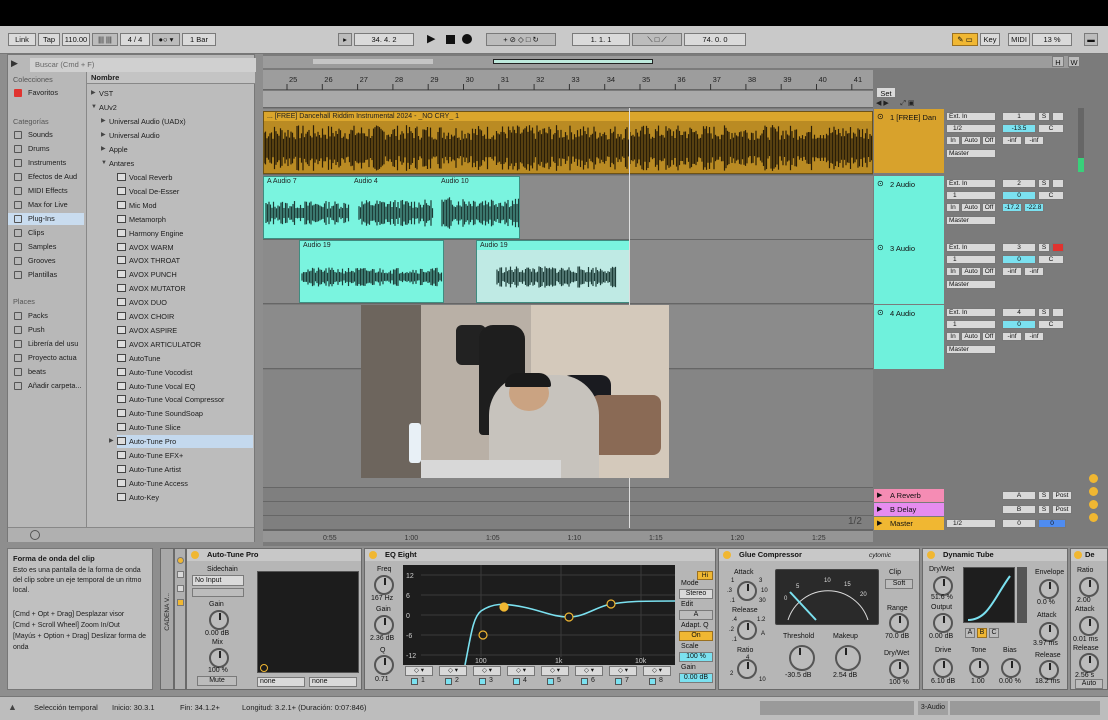 This screenshot has width=1108, height=720. I want to click on track-header: ⊙ 4 Audio, so click(909, 337).